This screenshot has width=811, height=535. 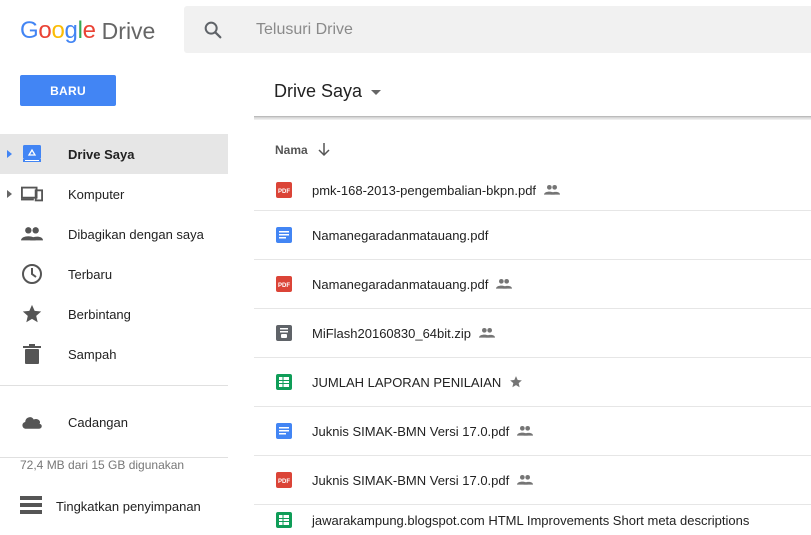 What do you see at coordinates (101, 154) in the screenshot?
I see `sidebar-item-label: Drive Saya` at bounding box center [101, 154].